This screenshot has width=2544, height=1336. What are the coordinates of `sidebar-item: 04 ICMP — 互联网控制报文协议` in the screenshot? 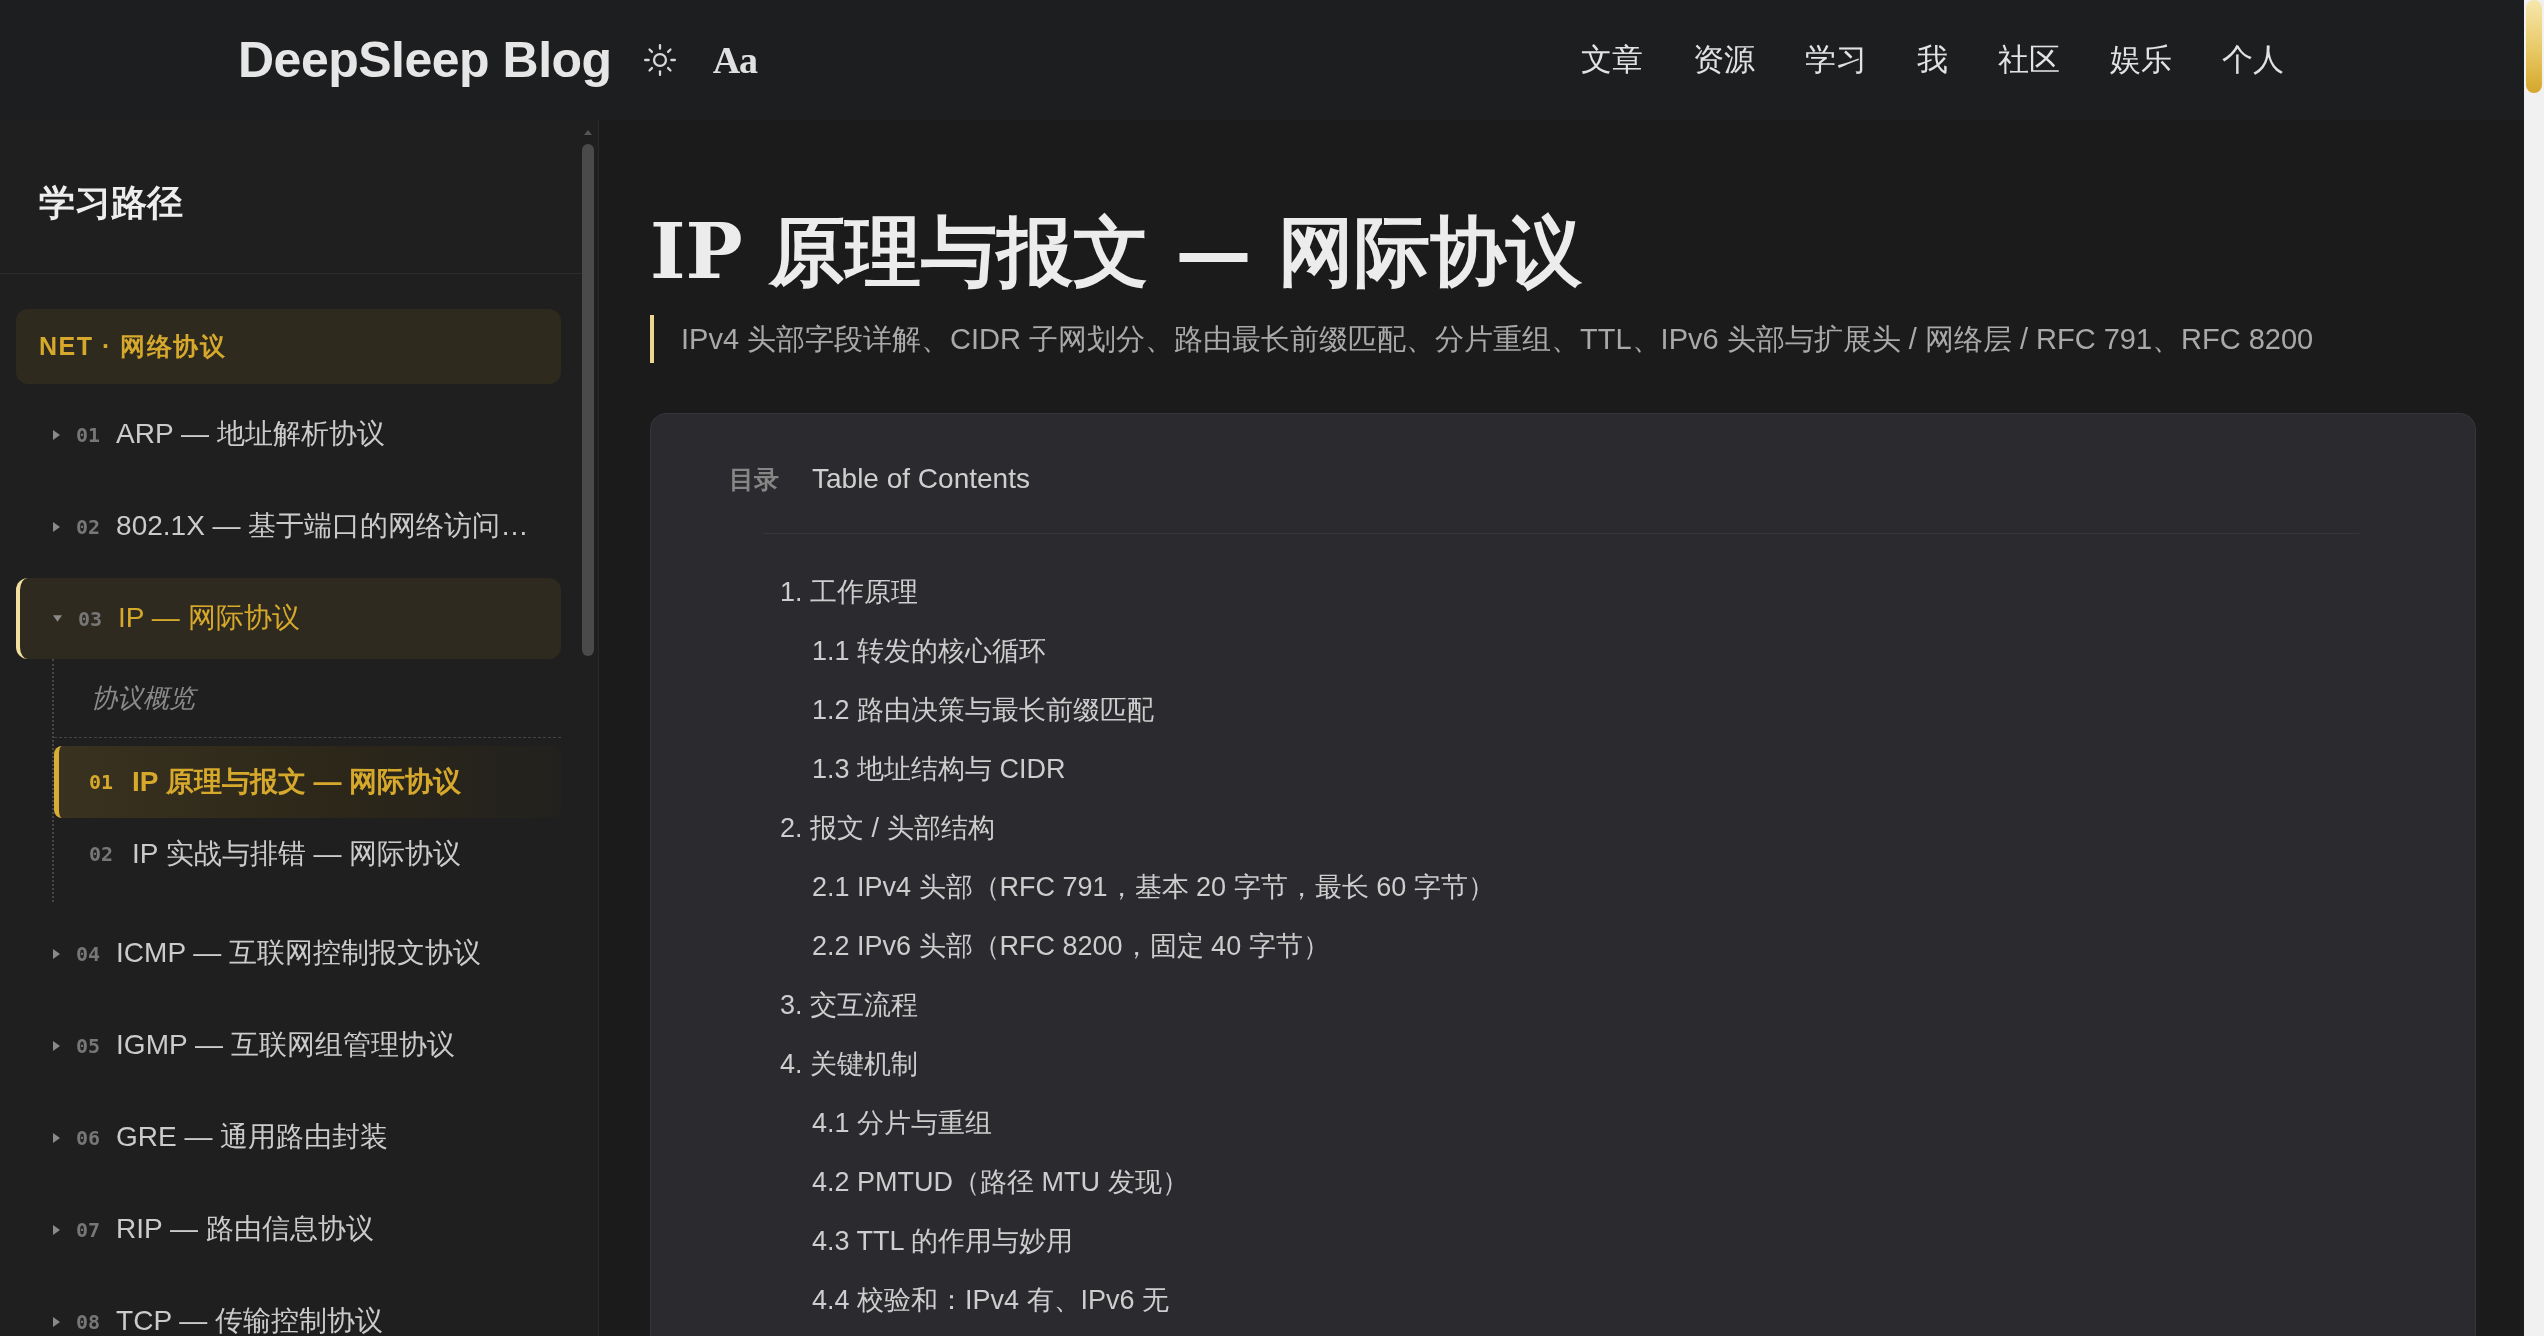 It's located at (288, 953).